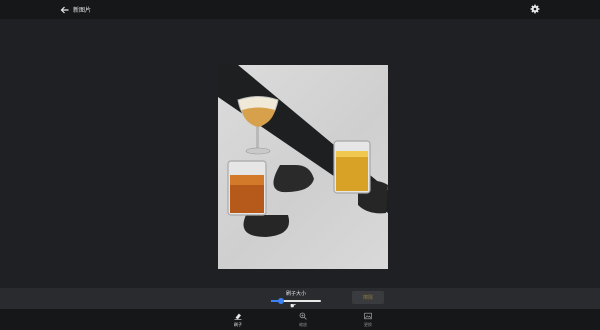  I want to click on nav-item-replace: 更换, so click(368, 320).